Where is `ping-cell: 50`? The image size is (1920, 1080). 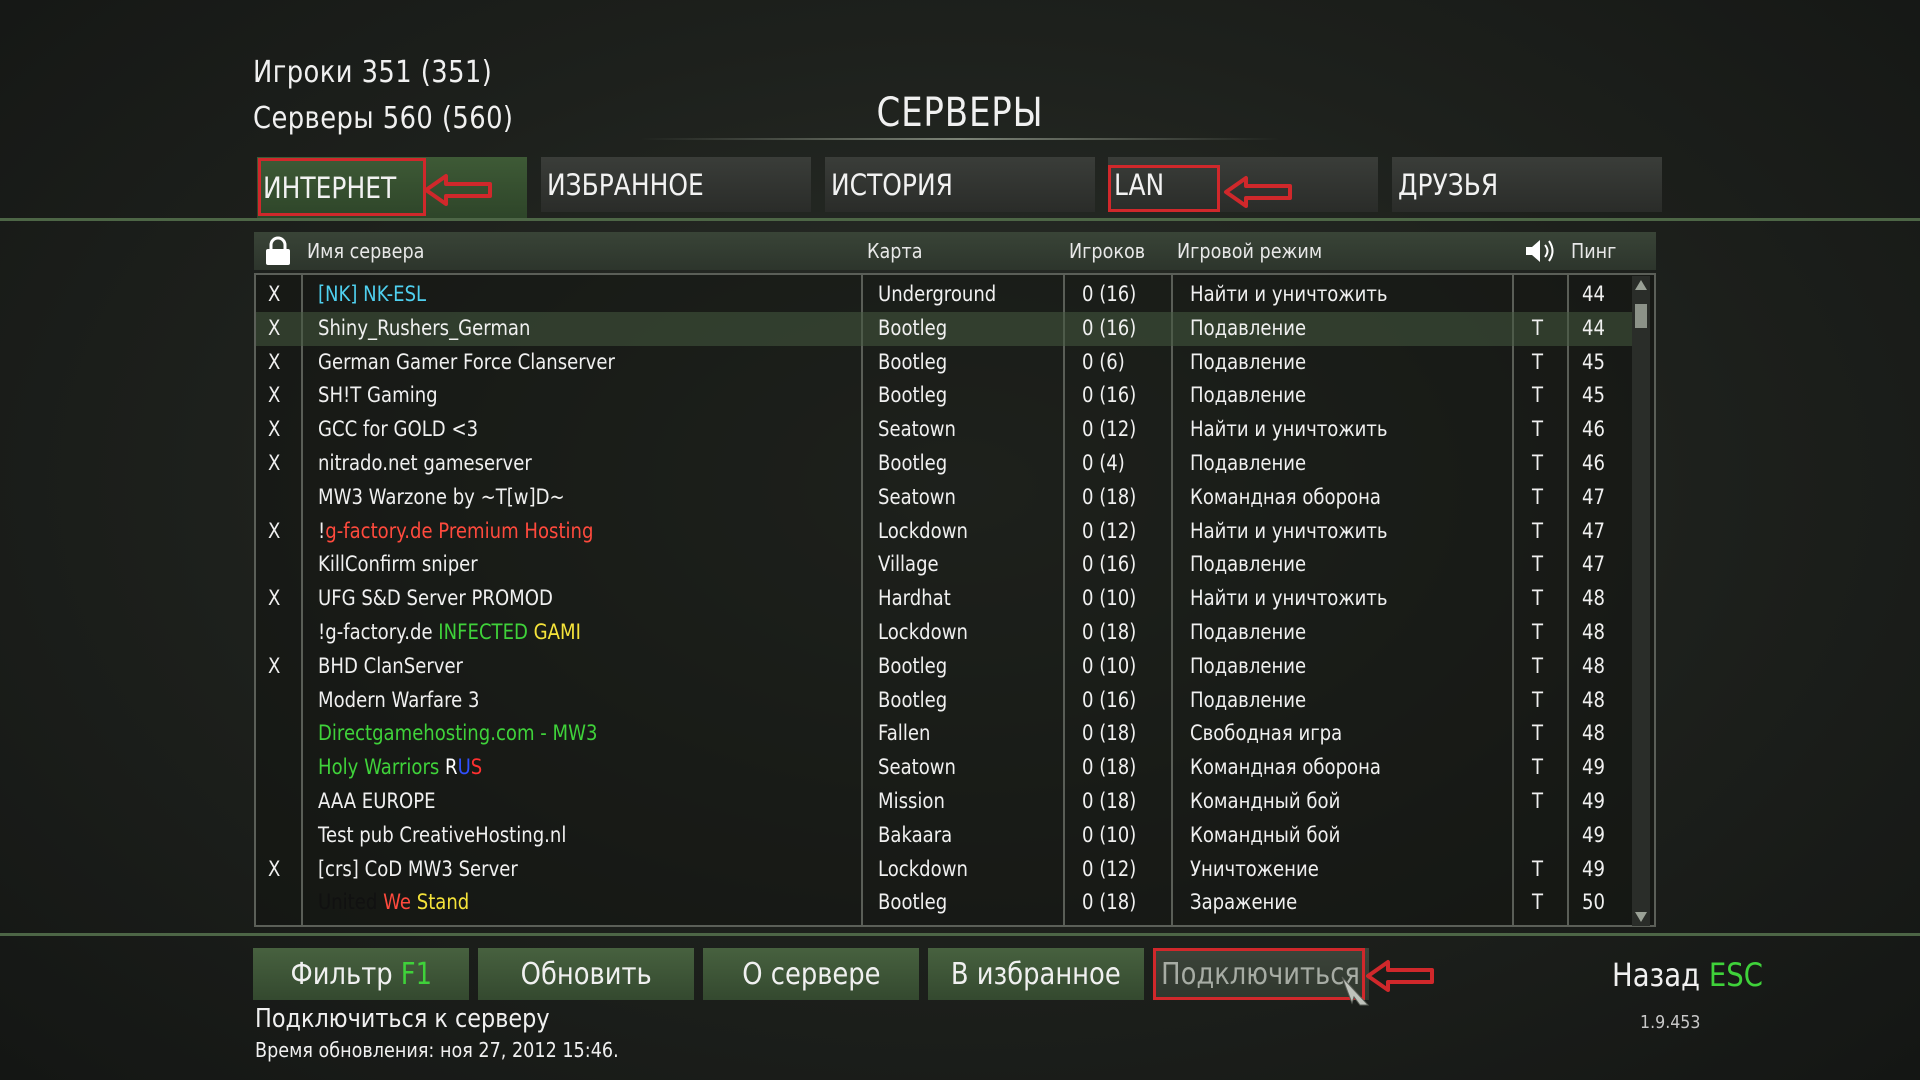
ping-cell: 50 is located at coordinates (1593, 902).